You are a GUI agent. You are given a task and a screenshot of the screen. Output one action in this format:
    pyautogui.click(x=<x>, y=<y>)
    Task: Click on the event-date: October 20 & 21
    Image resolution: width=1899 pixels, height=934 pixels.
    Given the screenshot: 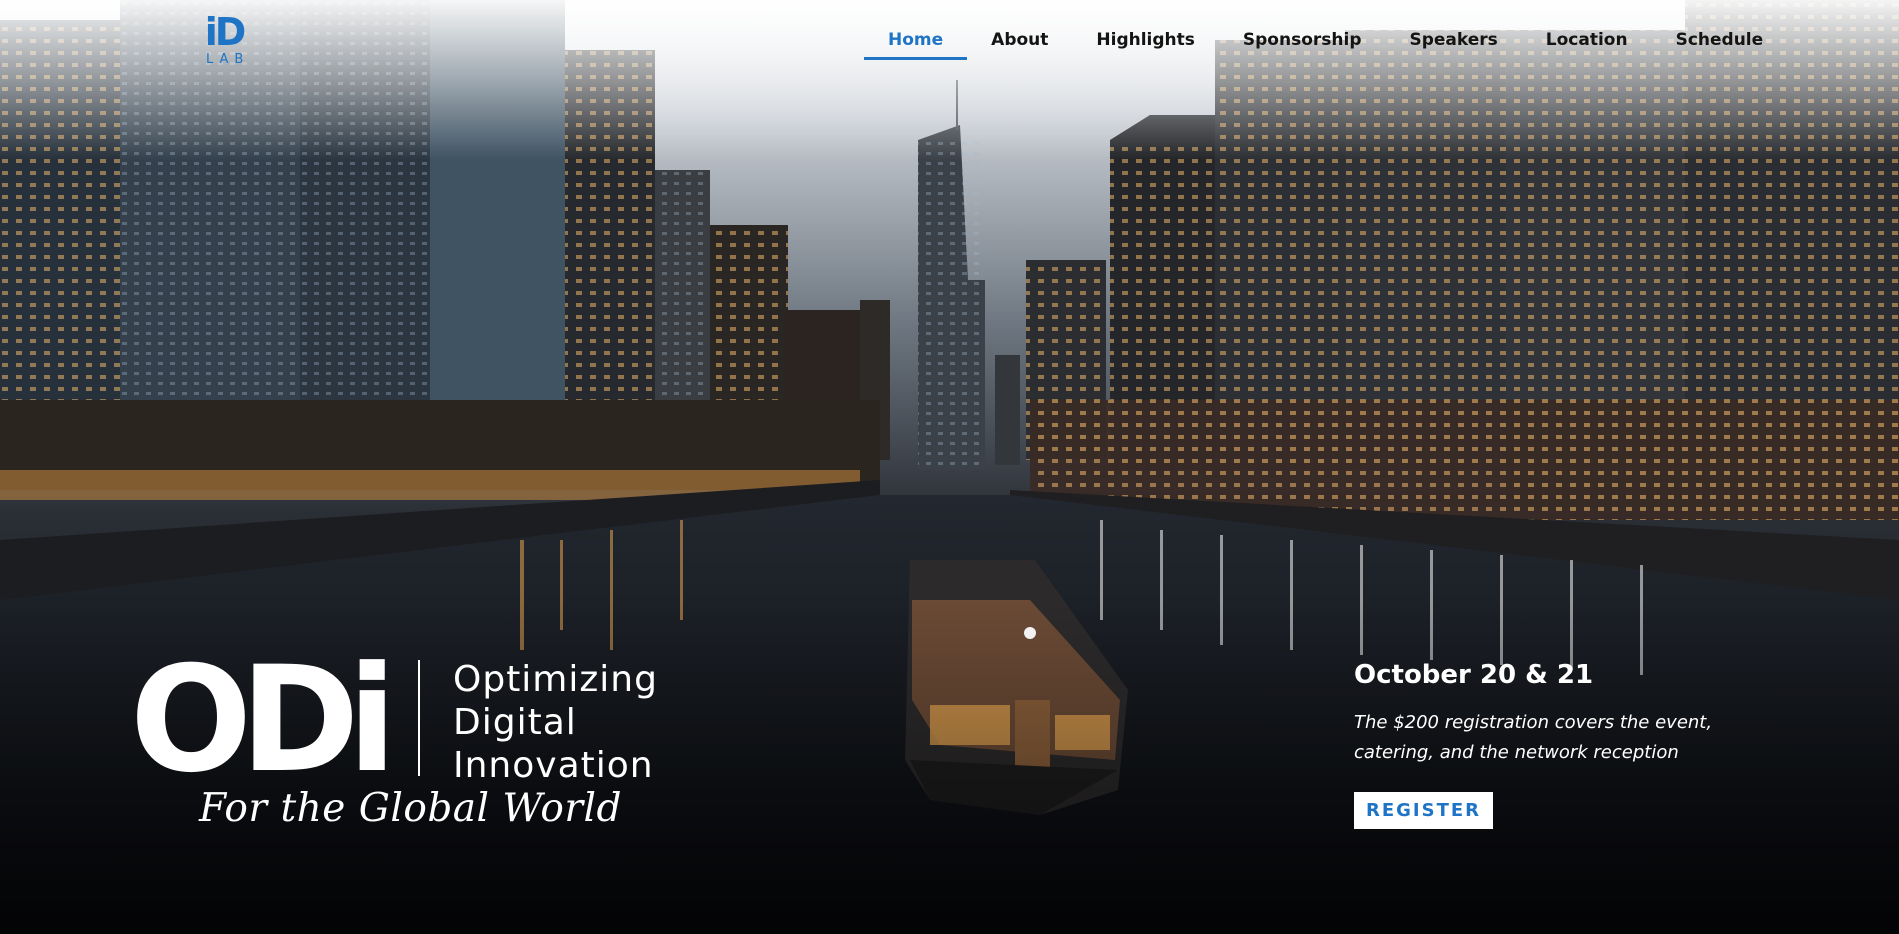 What is the action you would take?
    pyautogui.click(x=1474, y=675)
    